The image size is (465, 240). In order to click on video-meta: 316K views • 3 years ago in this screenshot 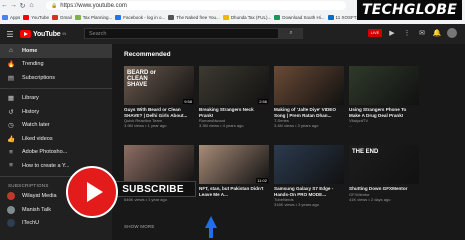, I will do `click(296, 205)`.